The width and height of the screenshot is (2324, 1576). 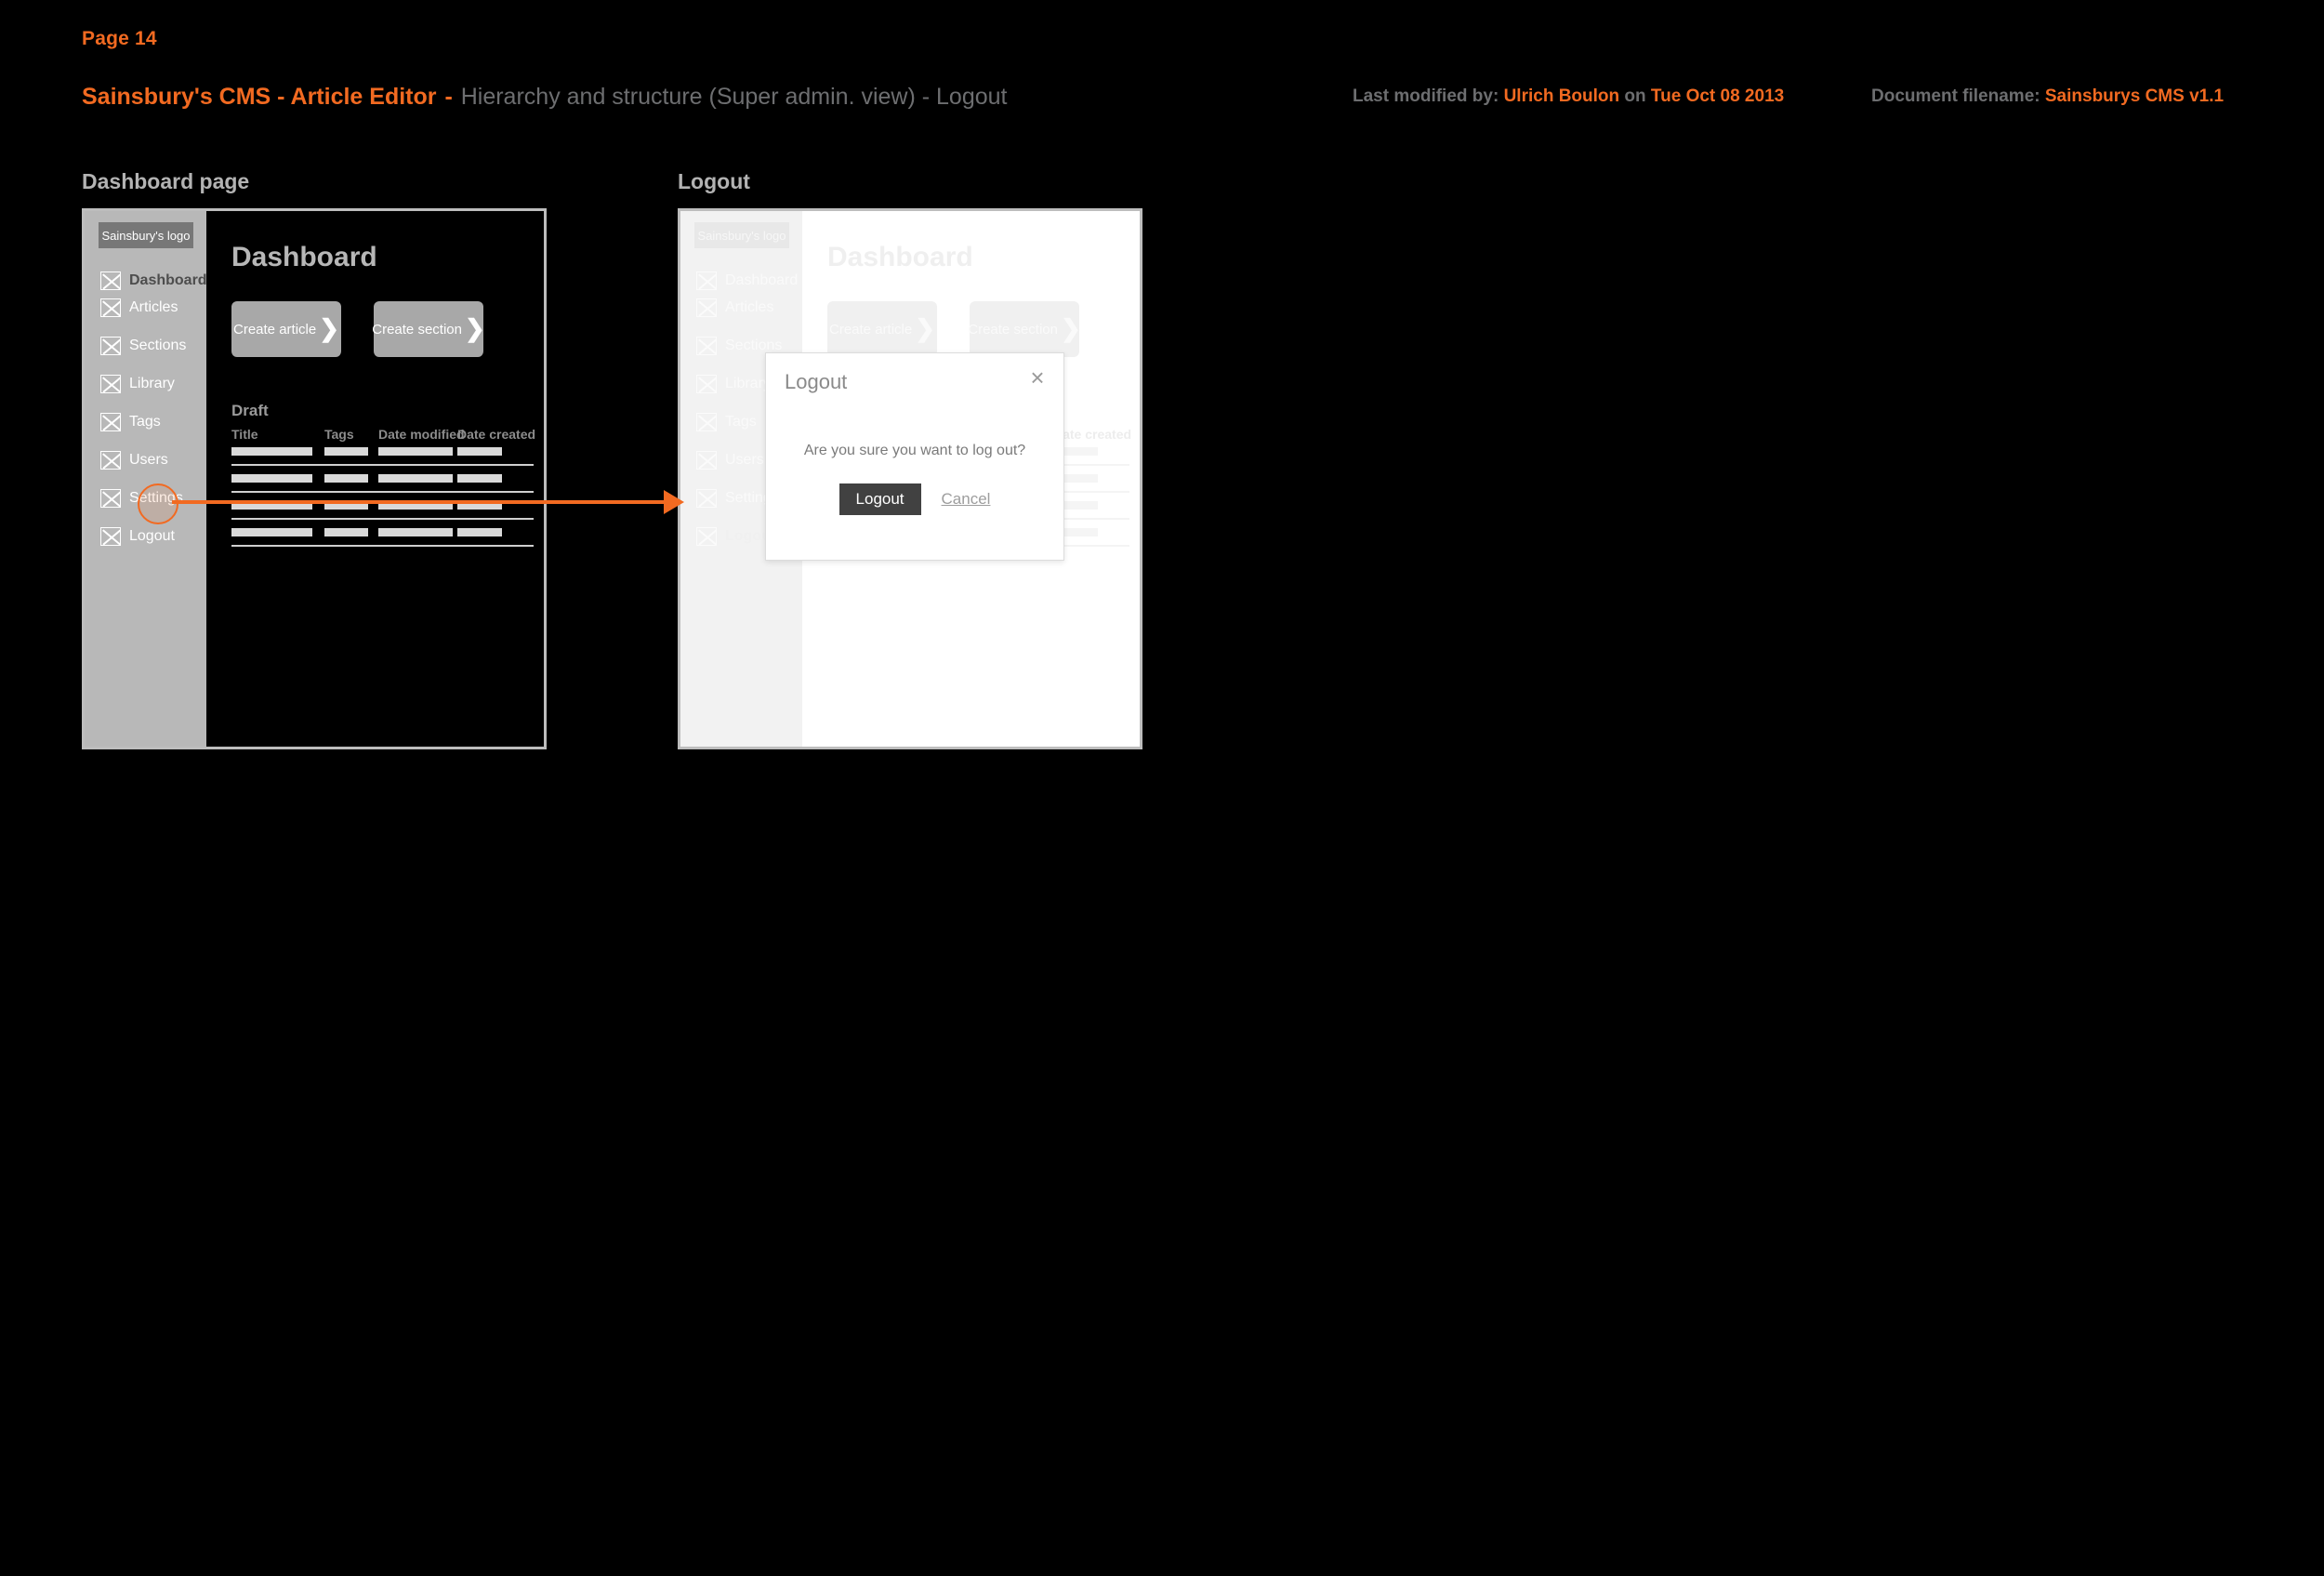 I want to click on sidebar-item-sections: Sections, so click(x=143, y=346).